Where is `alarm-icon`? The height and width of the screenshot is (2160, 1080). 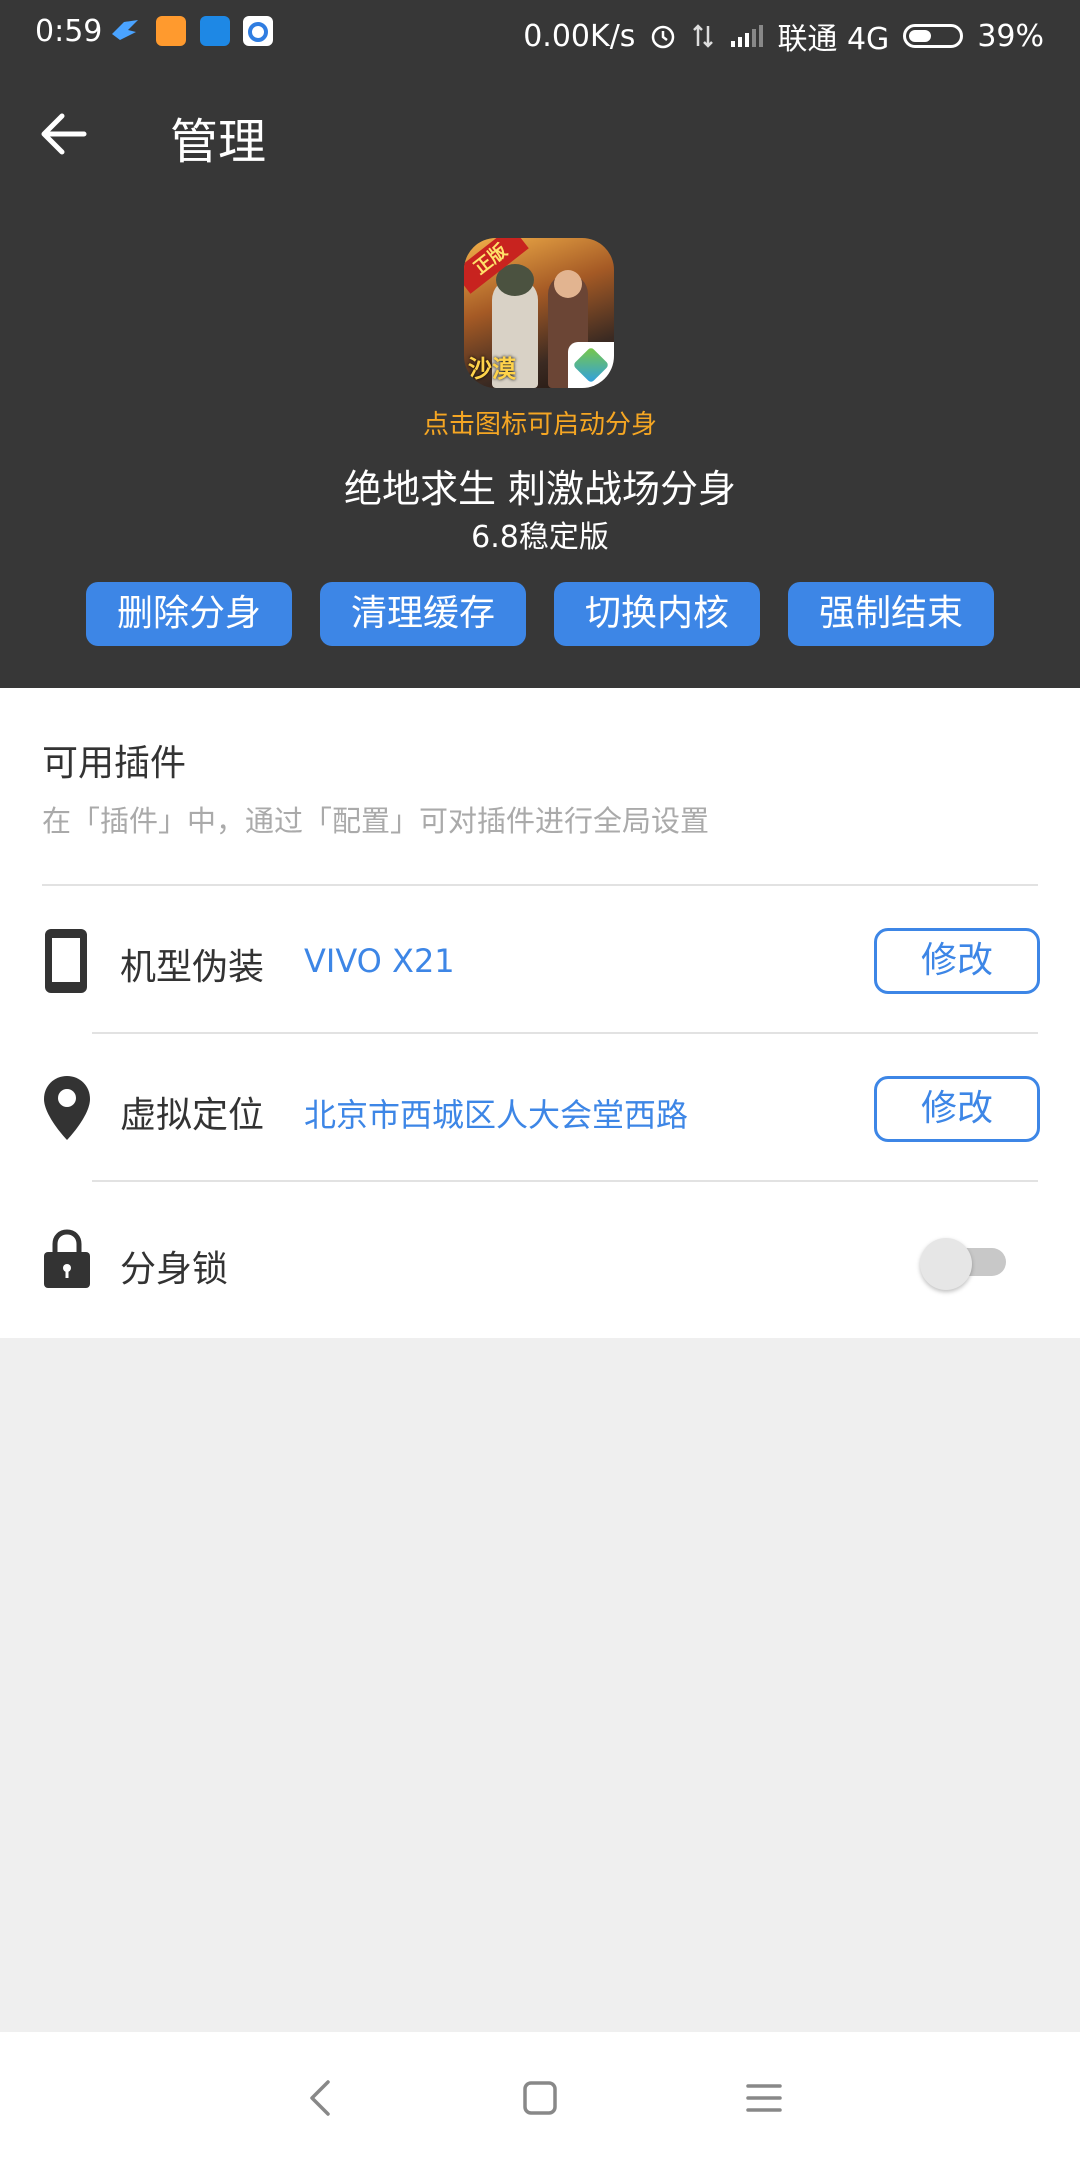 alarm-icon is located at coordinates (663, 37).